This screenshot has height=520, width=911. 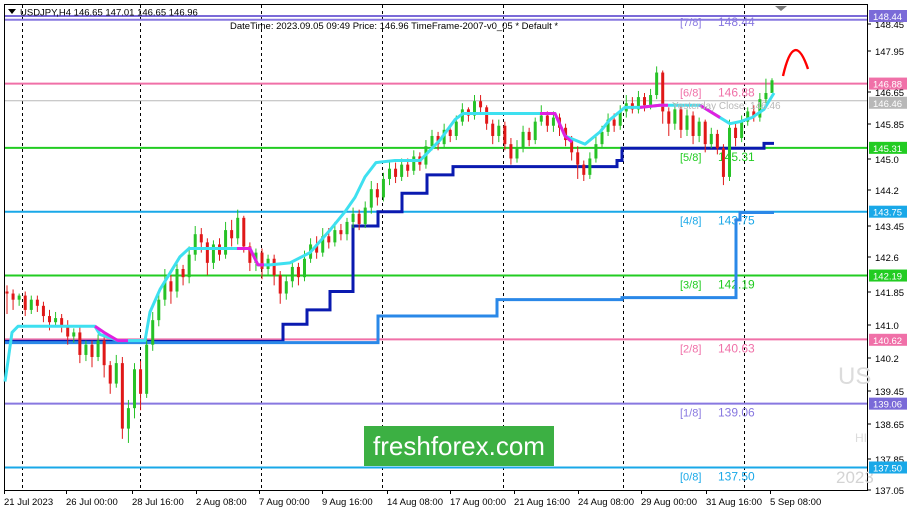 I want to click on watermark-sub: HI, so click(x=861, y=438).